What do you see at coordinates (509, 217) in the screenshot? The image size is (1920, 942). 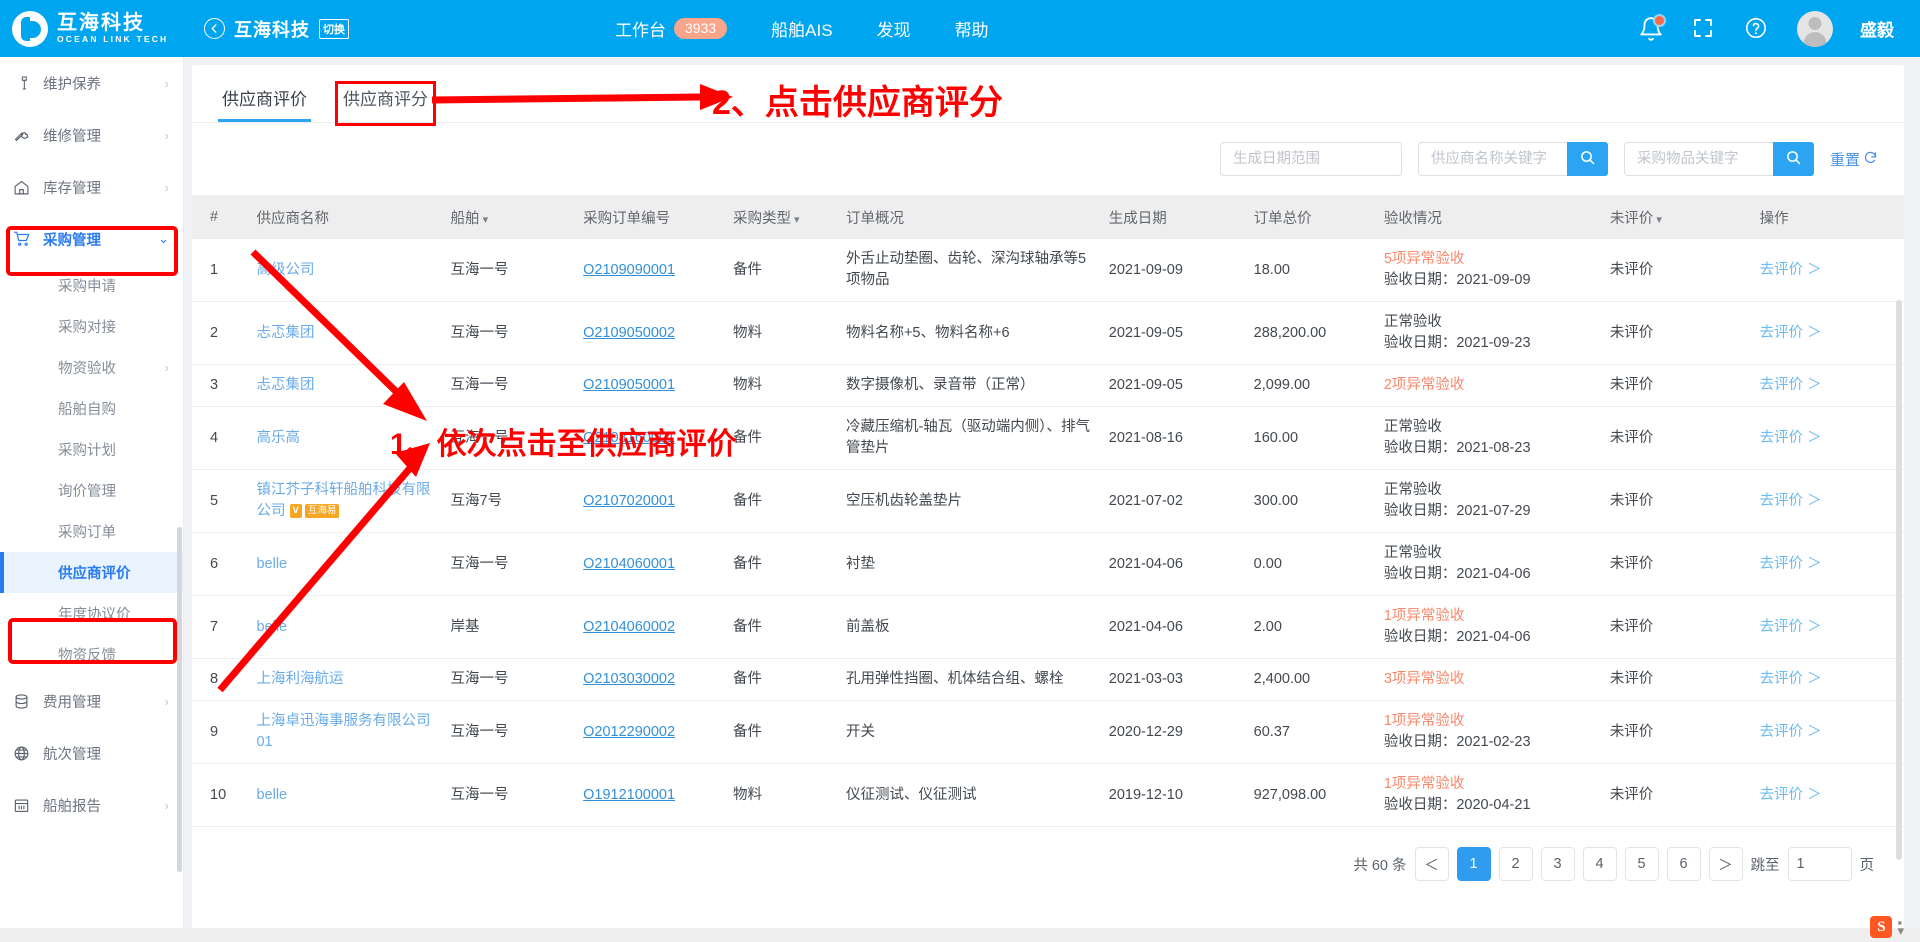 I see `col-ship-sort: 船舶` at bounding box center [509, 217].